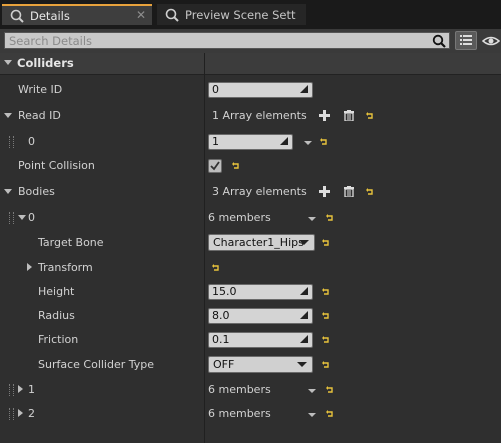 Image resolution: width=501 pixels, height=443 pixels. I want to click on search-input, so click(216, 40).